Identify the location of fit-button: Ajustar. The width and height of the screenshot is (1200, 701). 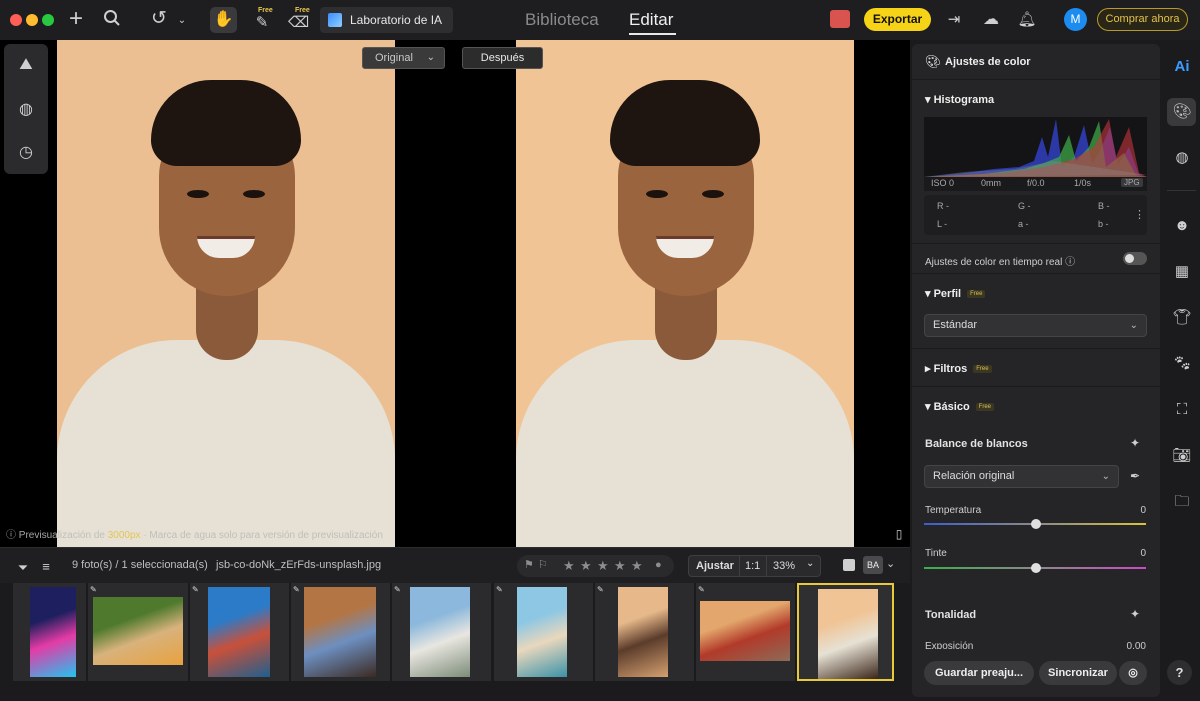
(715, 566).